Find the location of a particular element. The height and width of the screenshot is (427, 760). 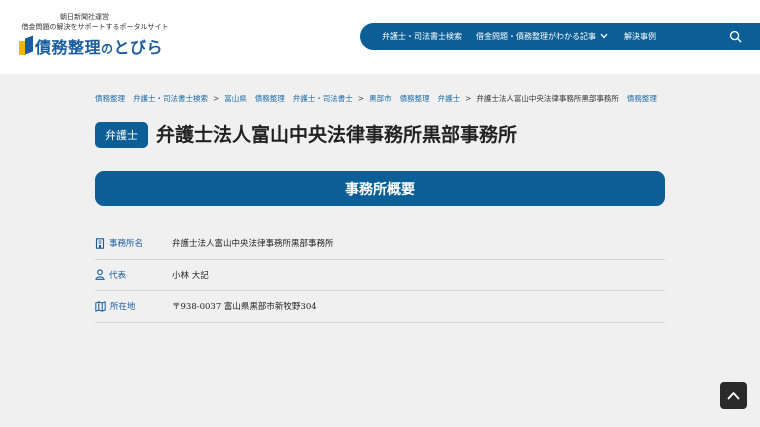

info-value: 〒938-0037 富山県黒部市新牧野304 is located at coordinates (244, 307).